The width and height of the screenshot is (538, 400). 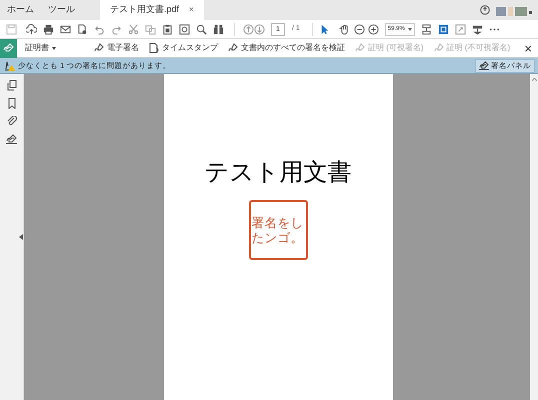 I want to click on clipboard-icon, so click(x=167, y=29).